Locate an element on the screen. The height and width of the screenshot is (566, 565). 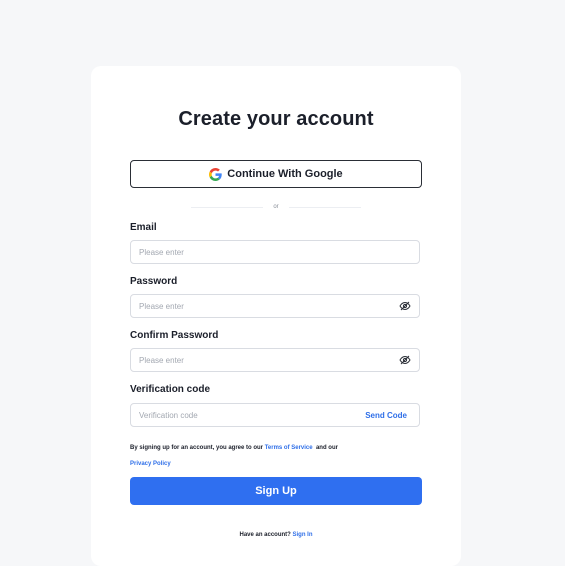
confirm-password-field is located at coordinates (265, 360).